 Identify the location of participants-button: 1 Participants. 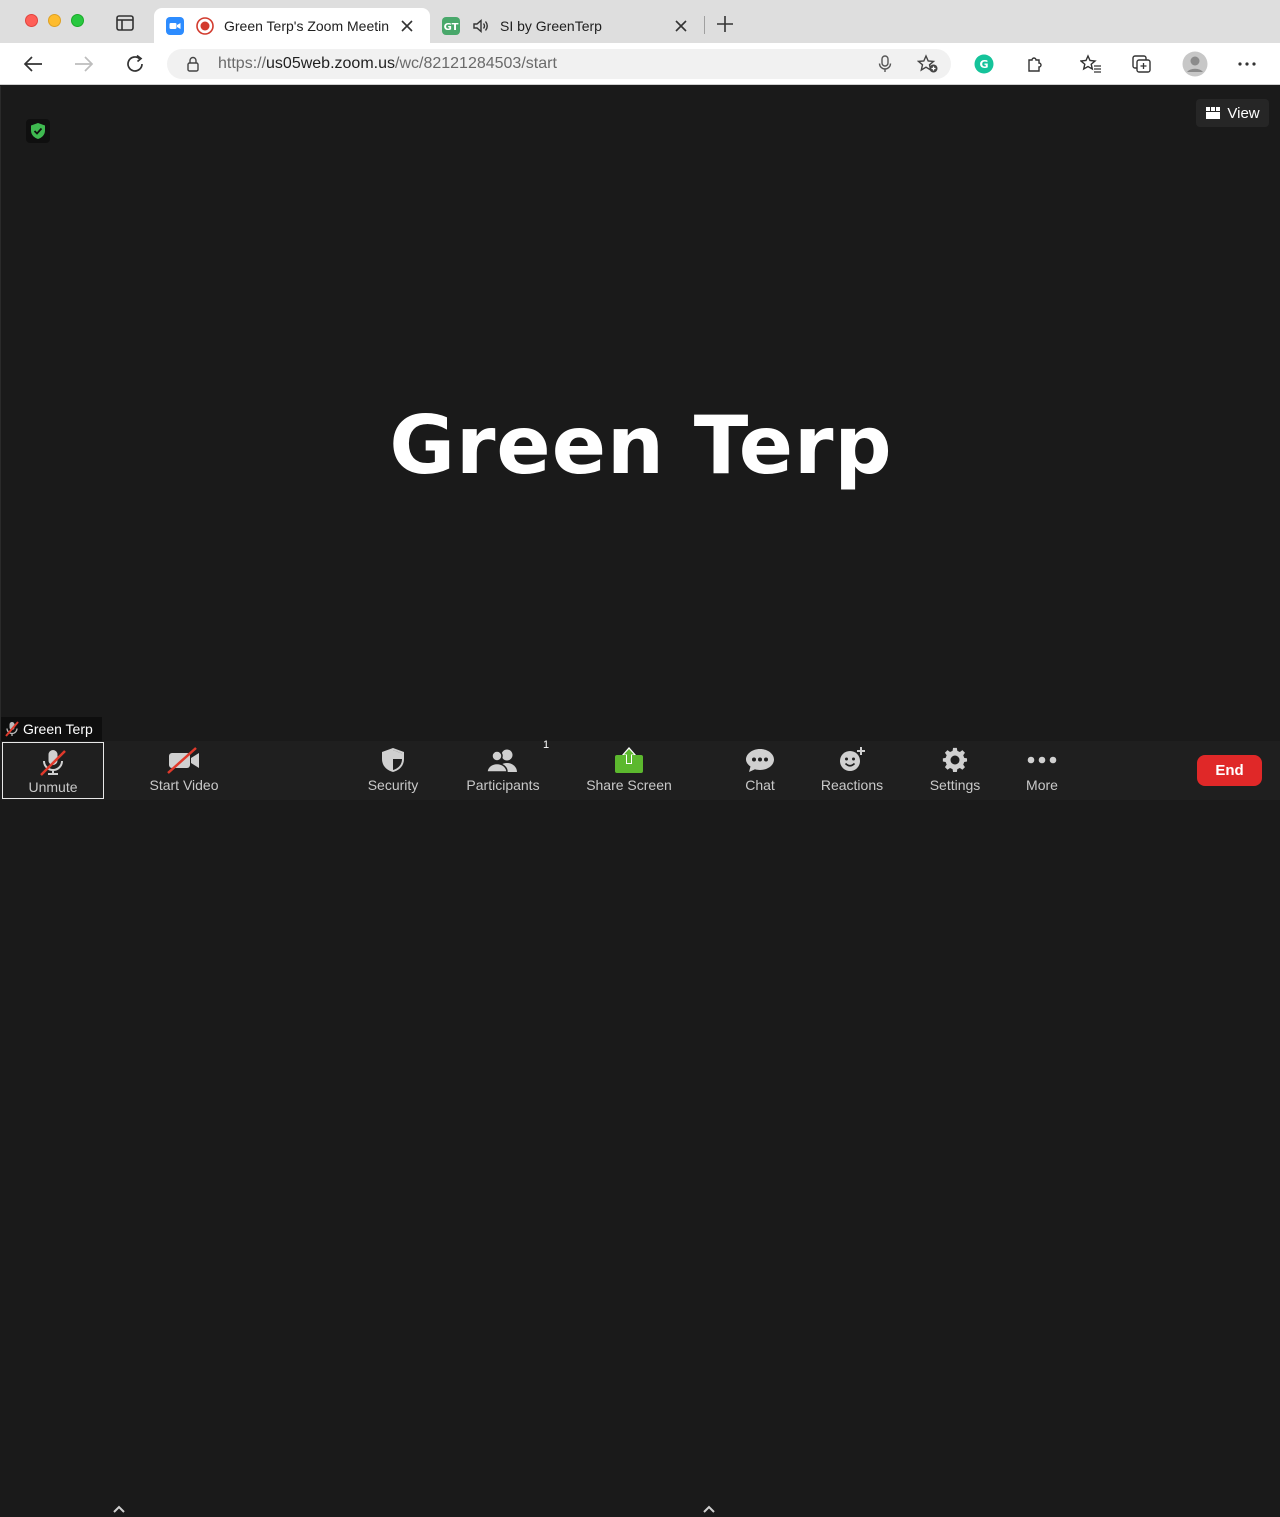
(504, 769).